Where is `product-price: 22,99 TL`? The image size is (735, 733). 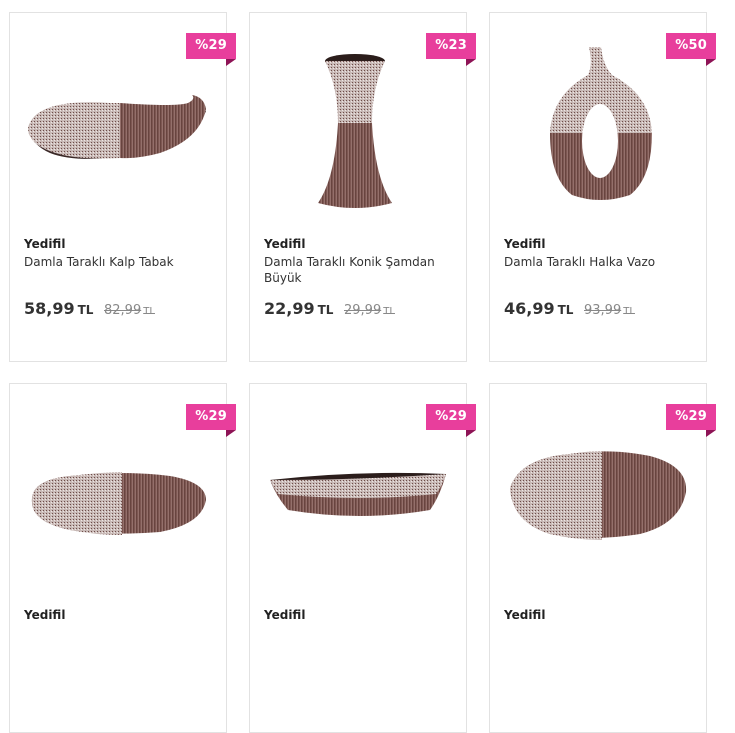
product-price: 22,99 TL is located at coordinates (298, 308).